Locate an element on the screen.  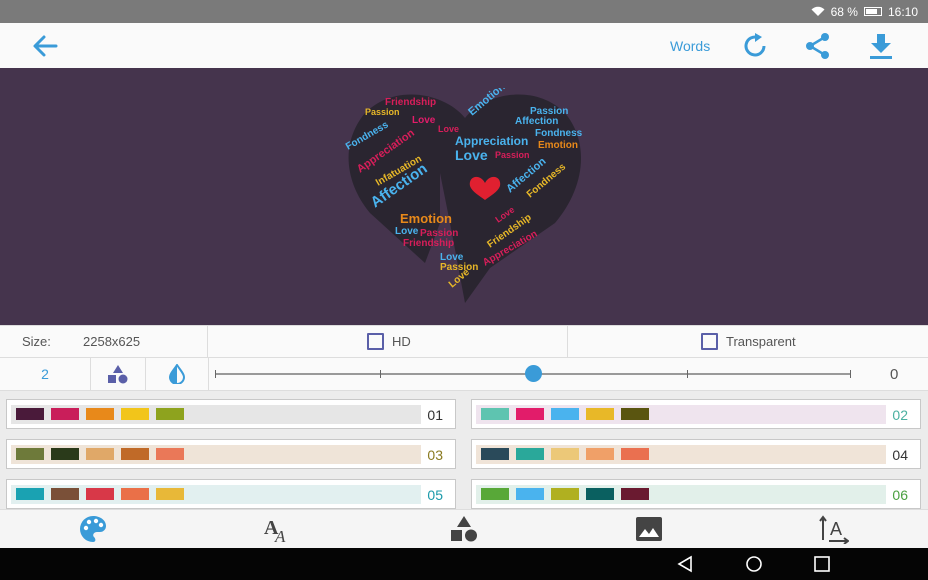
contrast-button is located at coordinates (177, 374).